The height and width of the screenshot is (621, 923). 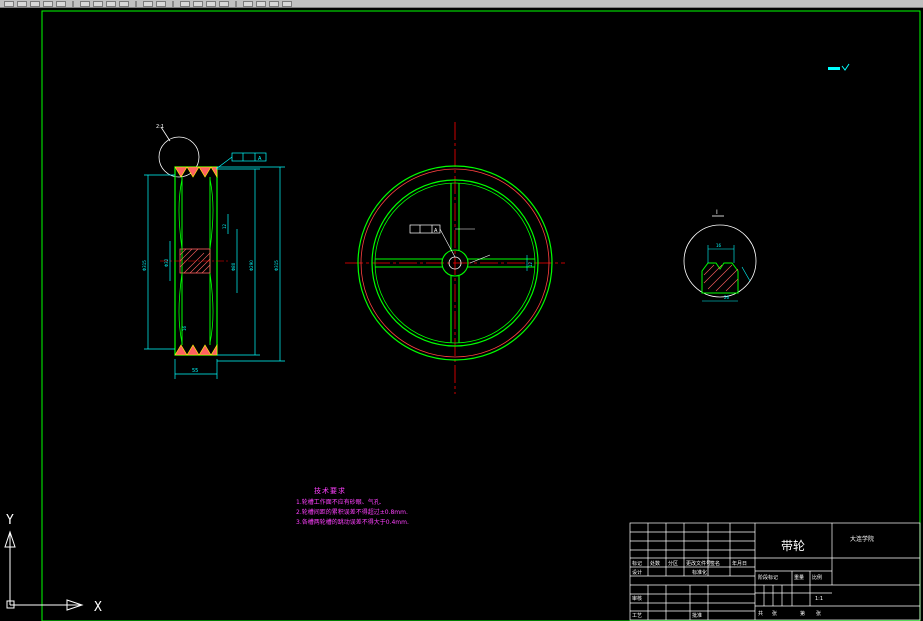 I want to click on svg-text: Φ80, so click(x=233, y=266).